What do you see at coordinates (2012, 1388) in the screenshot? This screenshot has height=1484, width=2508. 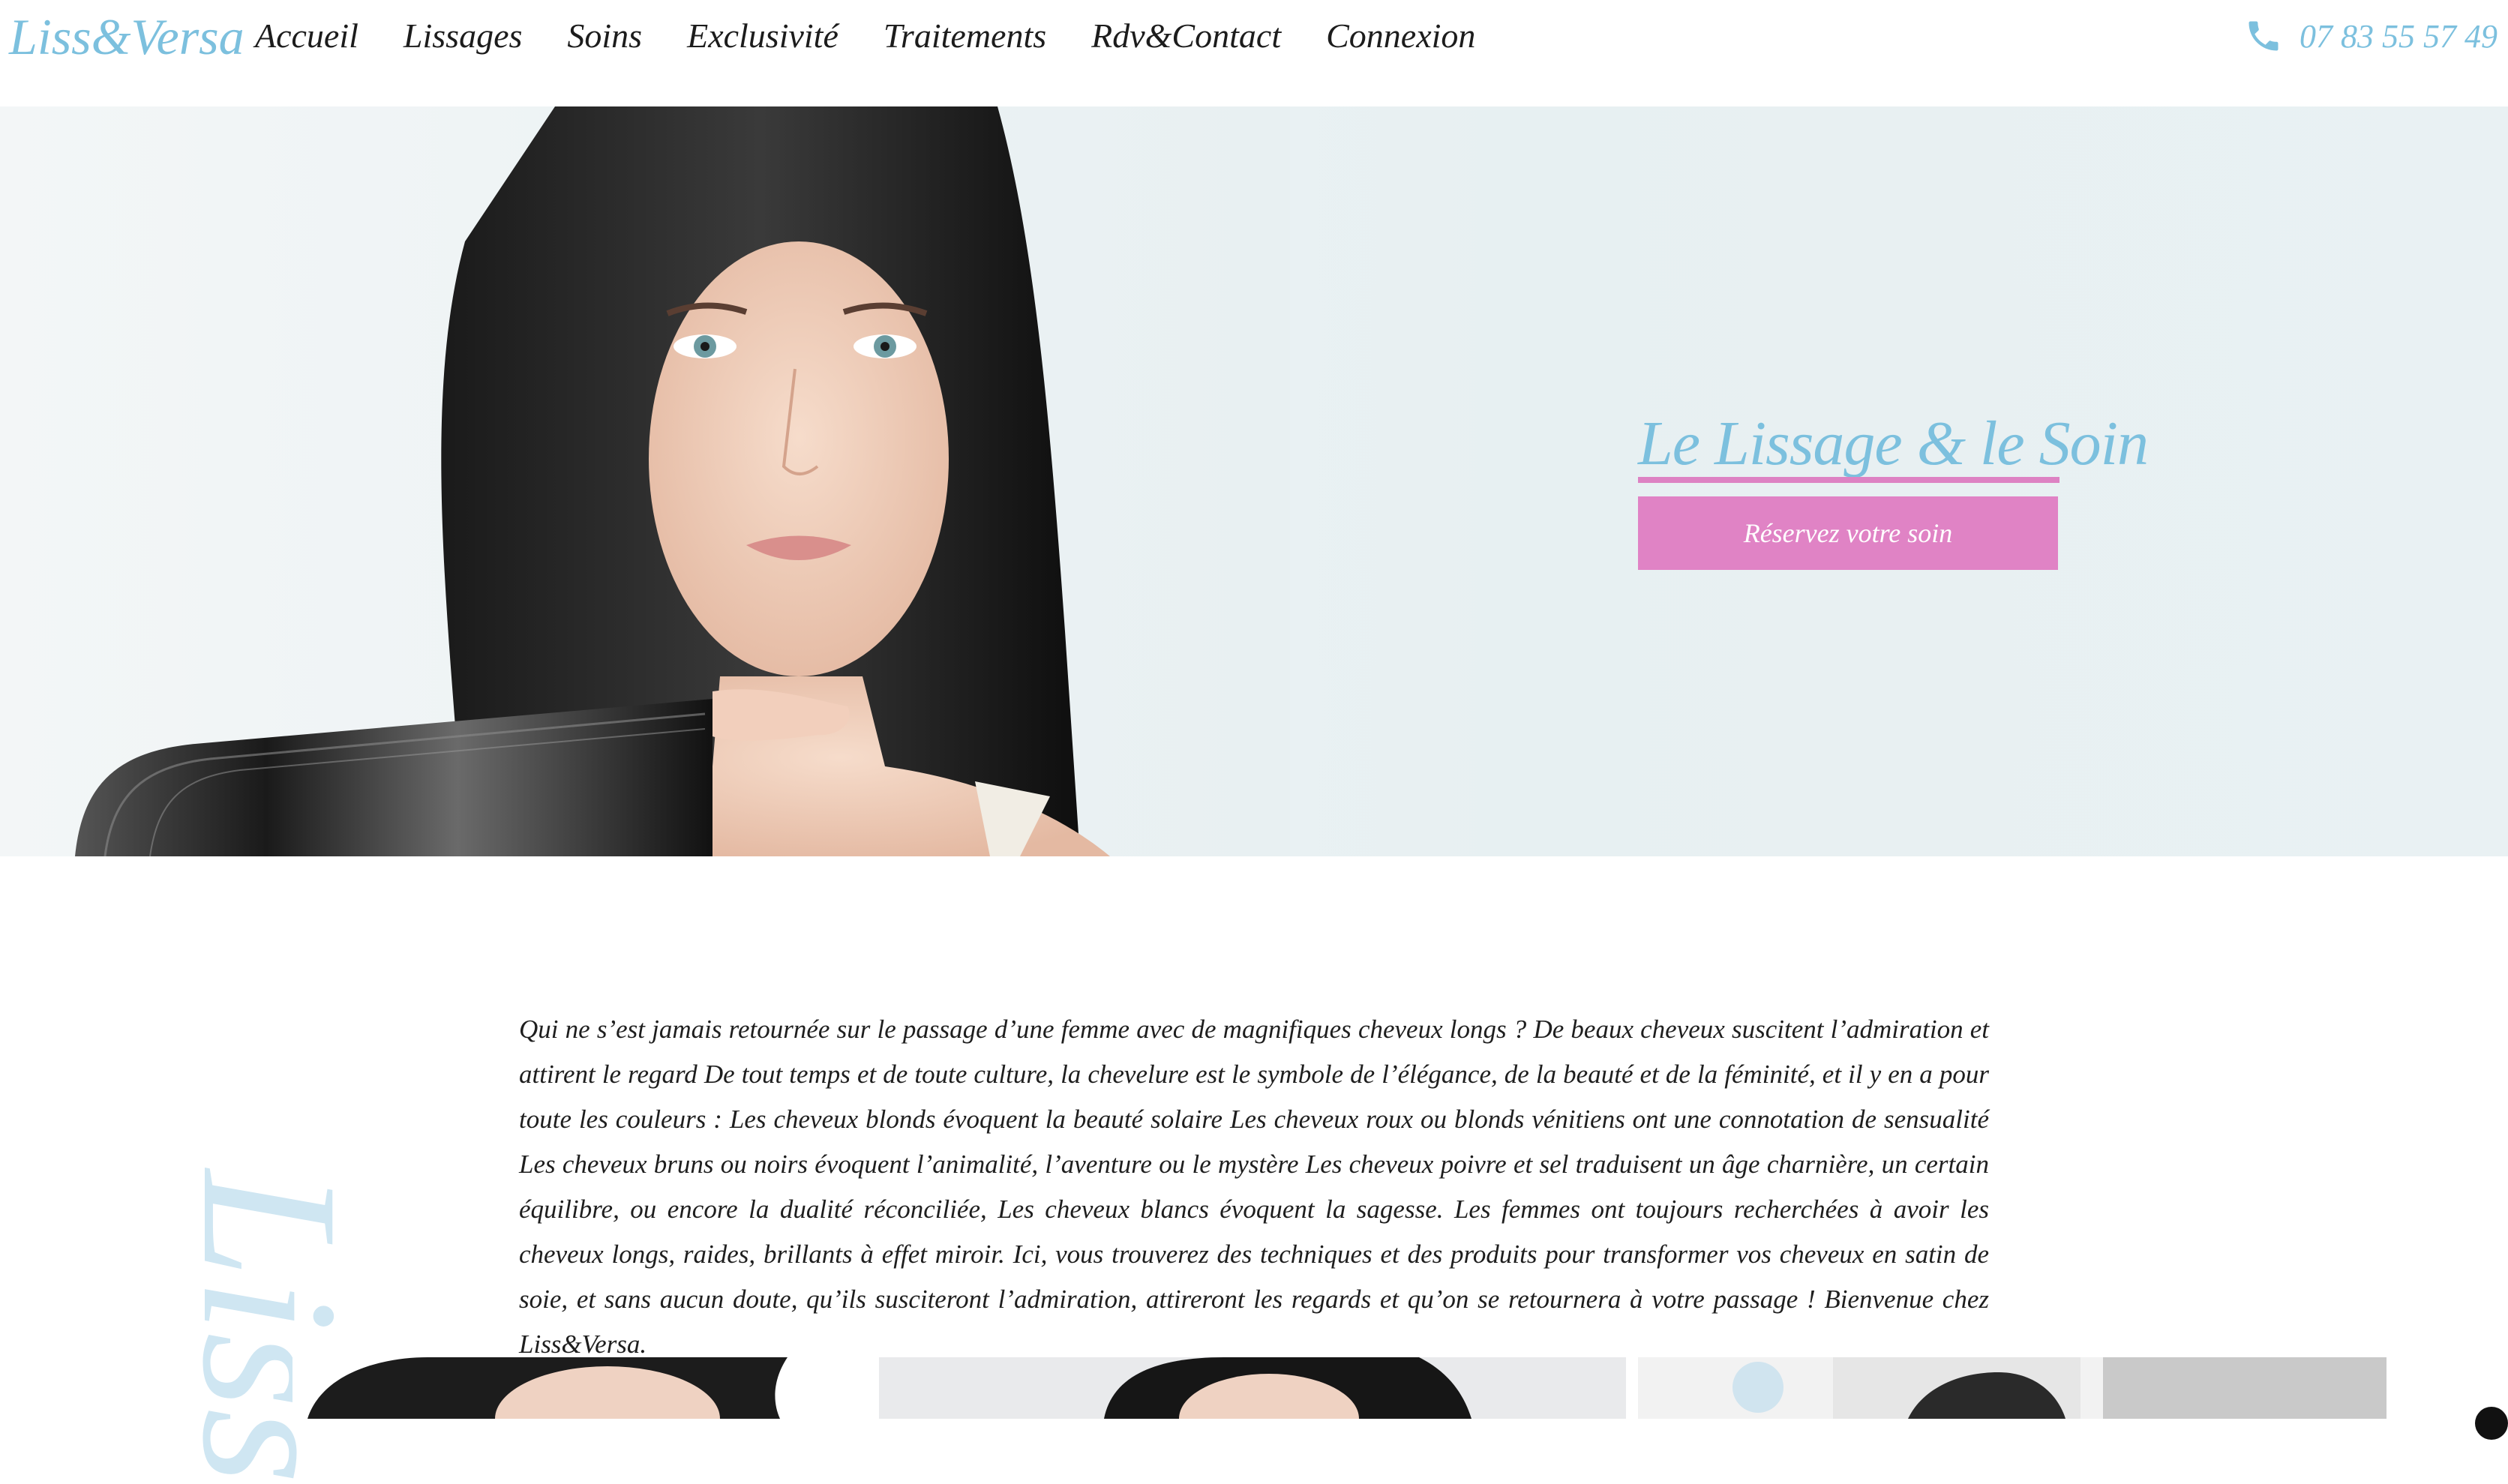 I see `gallery-image-salon` at bounding box center [2012, 1388].